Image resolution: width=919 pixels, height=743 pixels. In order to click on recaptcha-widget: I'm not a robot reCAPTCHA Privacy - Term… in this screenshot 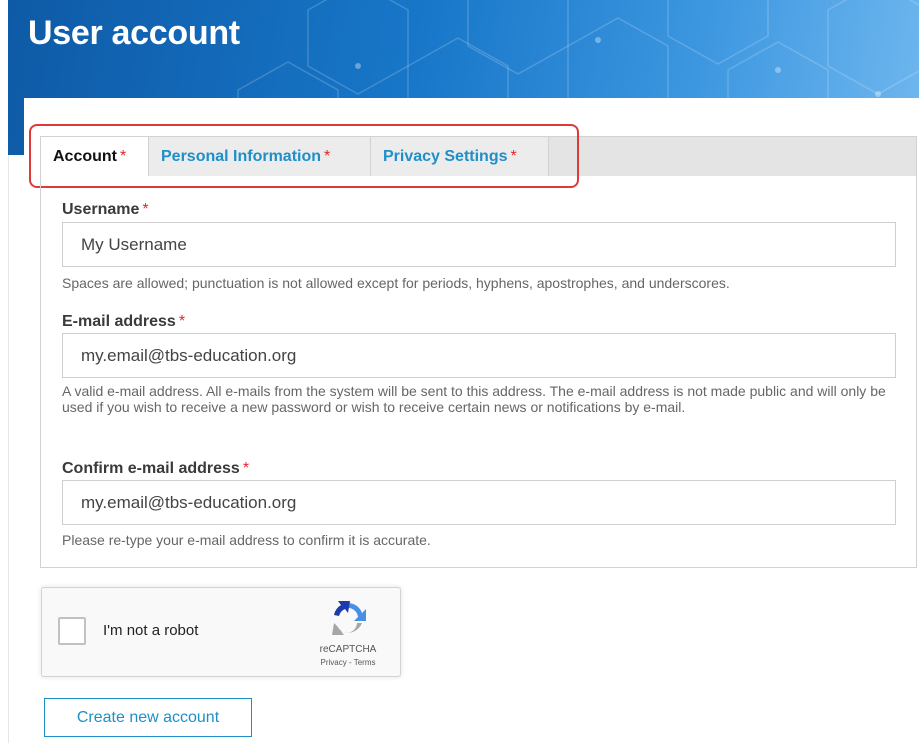, I will do `click(221, 632)`.